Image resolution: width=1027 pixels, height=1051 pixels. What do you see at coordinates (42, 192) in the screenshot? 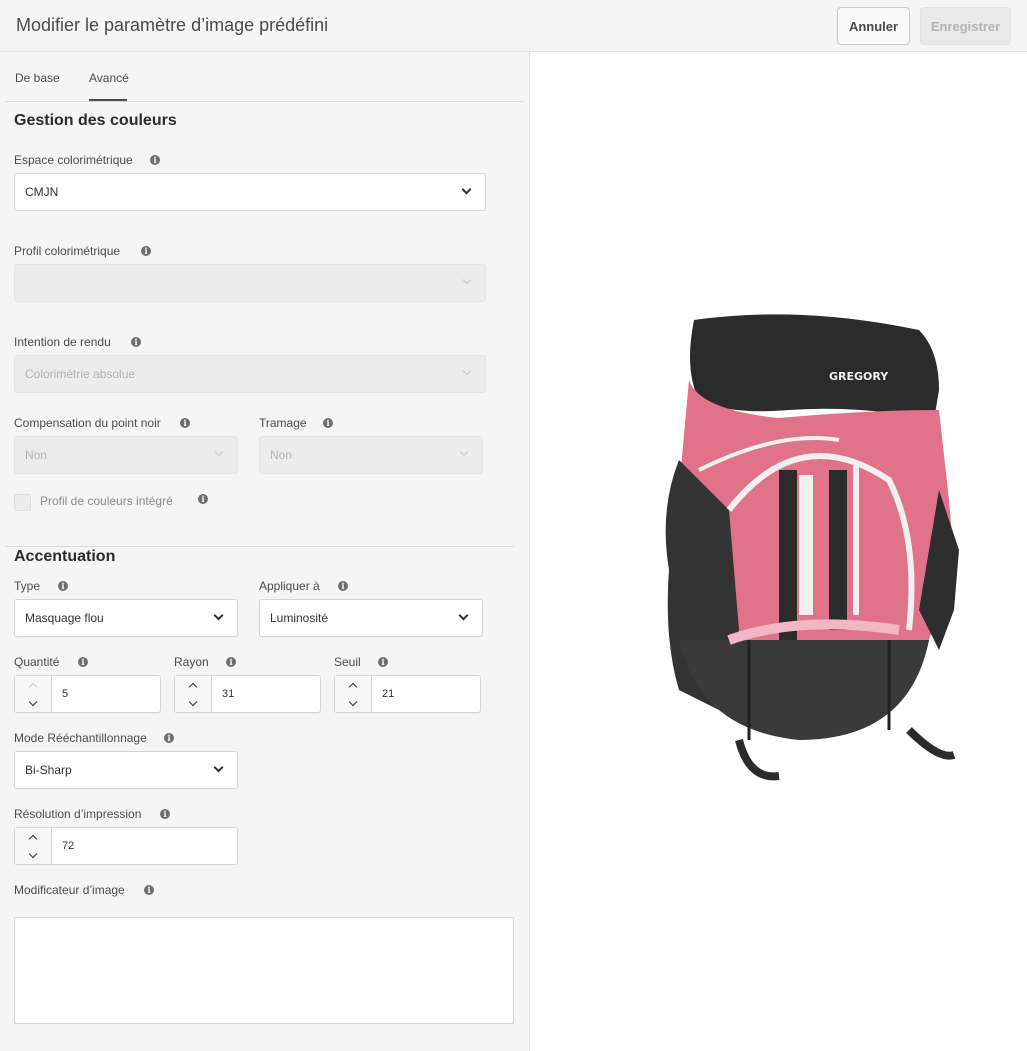
I see `color-space-value: CMJN` at bounding box center [42, 192].